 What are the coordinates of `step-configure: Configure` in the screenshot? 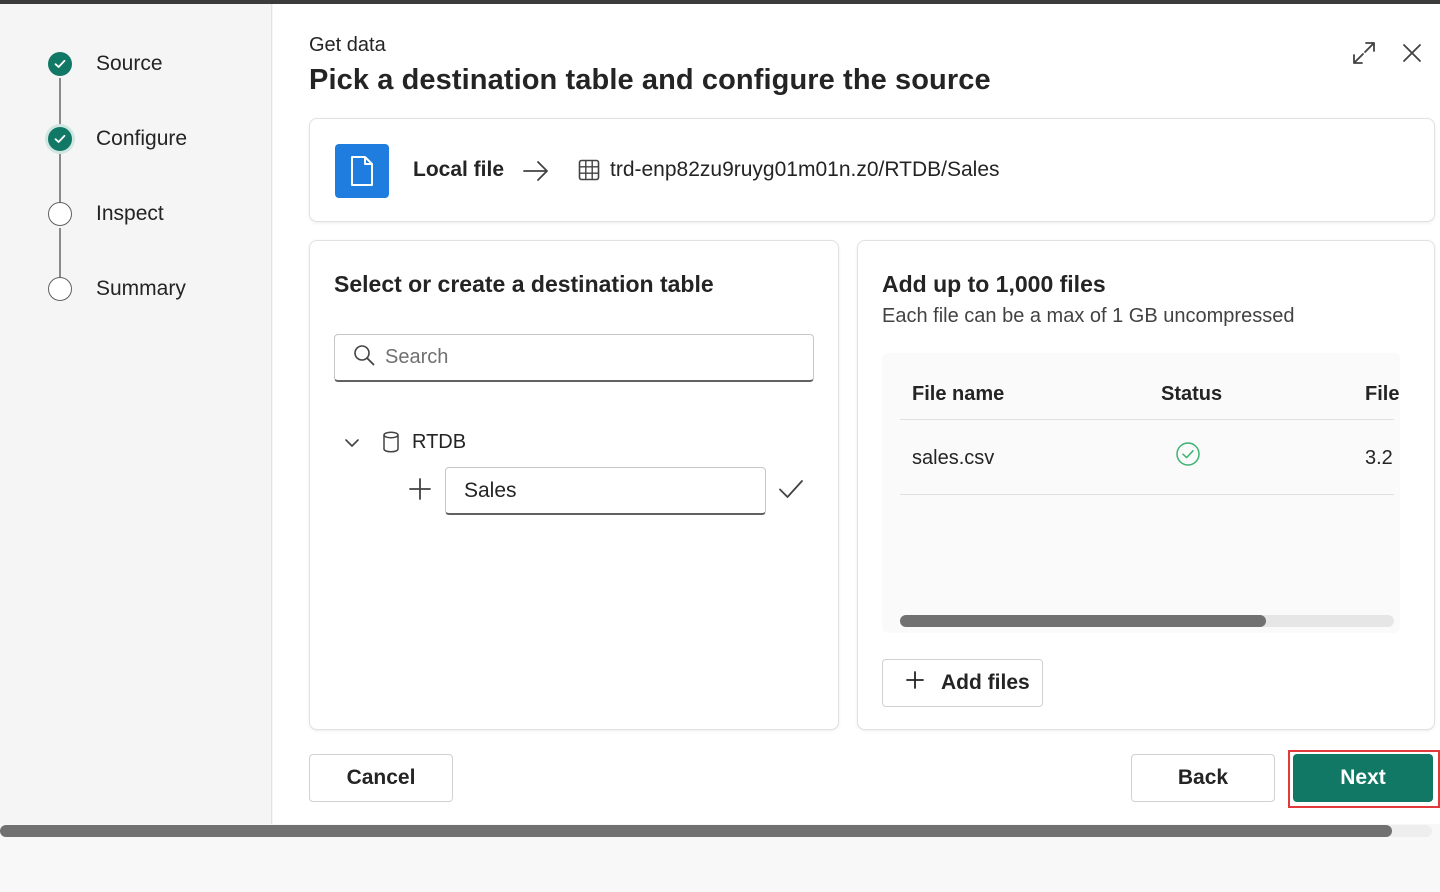 It's located at (117, 139).